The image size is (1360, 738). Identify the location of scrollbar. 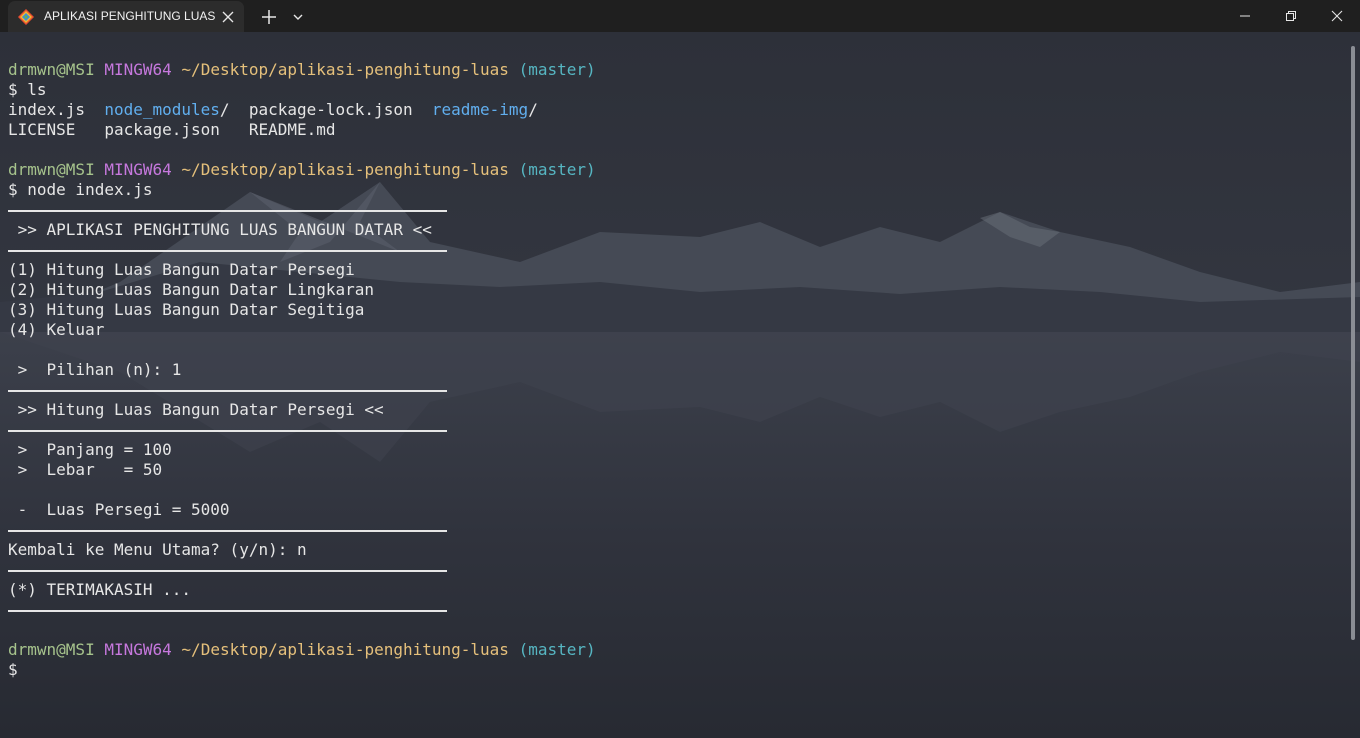
(1353, 343).